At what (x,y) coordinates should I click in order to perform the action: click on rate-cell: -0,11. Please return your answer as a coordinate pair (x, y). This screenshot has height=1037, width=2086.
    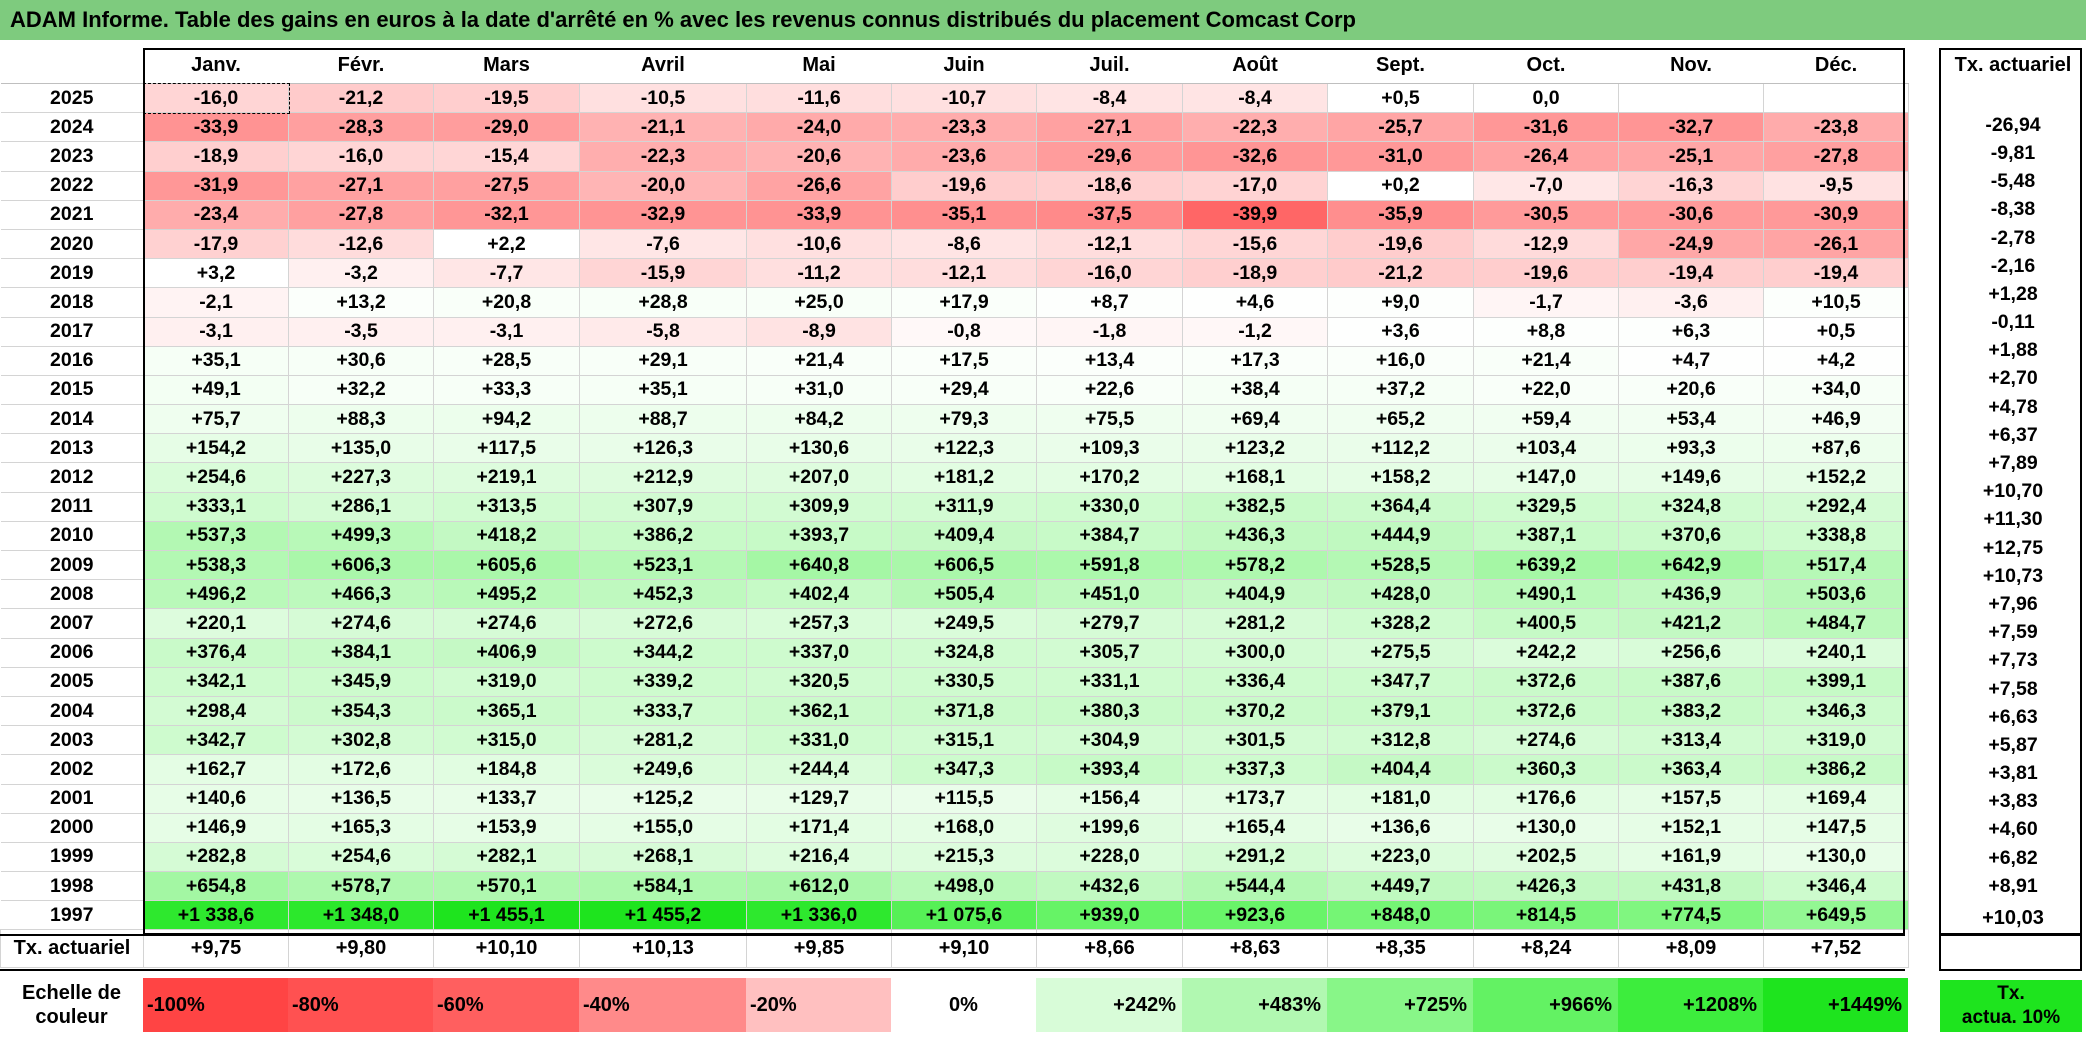
    Looking at the image, I should click on (2013, 322).